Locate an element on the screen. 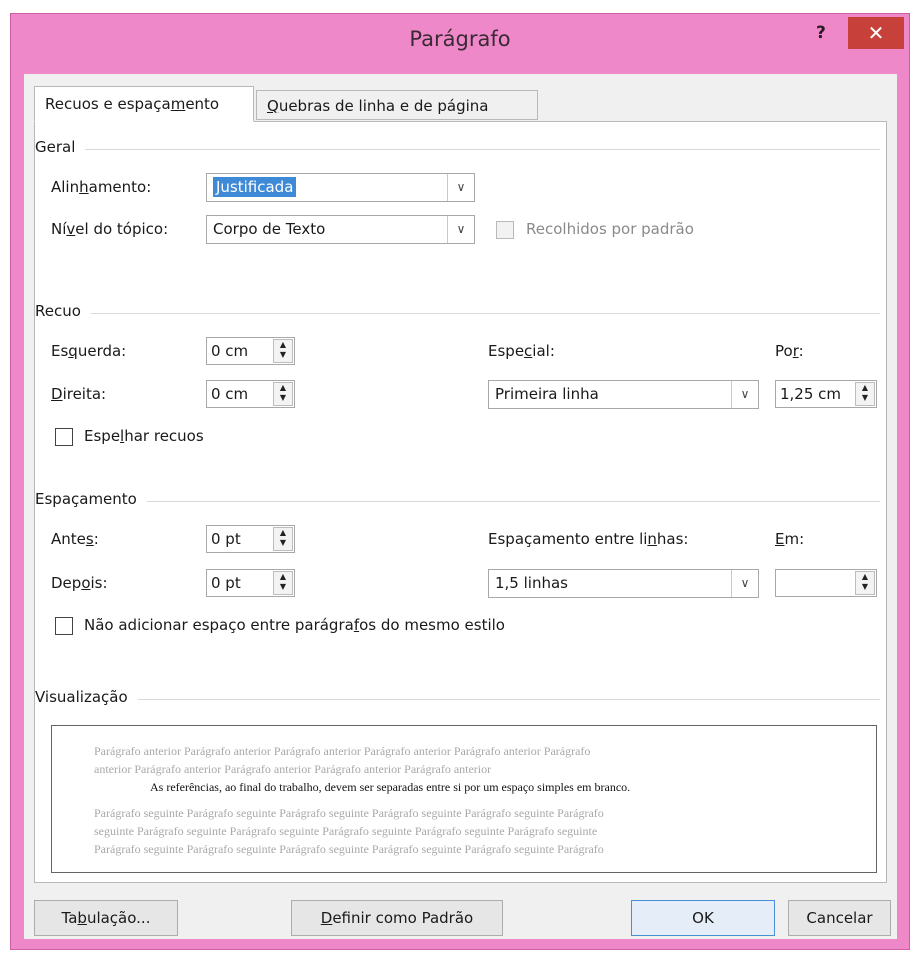  indent-right-label: Direita: is located at coordinates (79, 394).